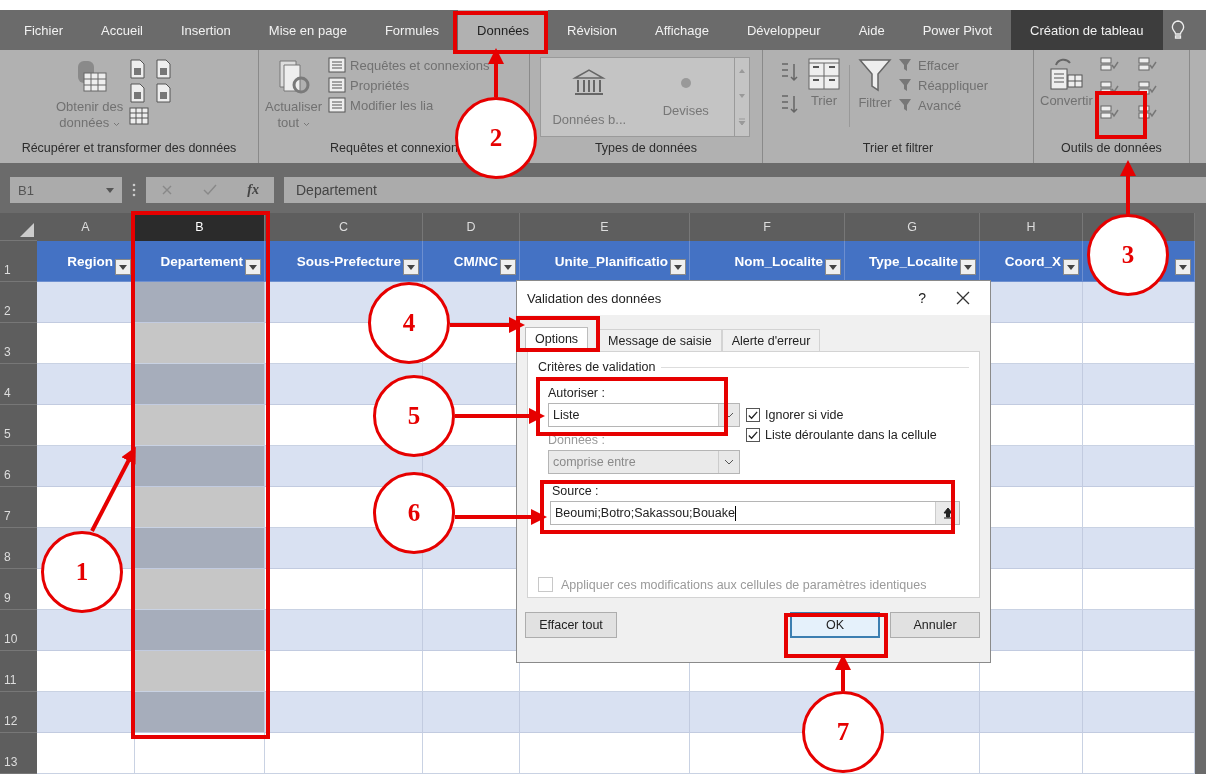 This screenshot has height=774, width=1206. What do you see at coordinates (201, 261) in the screenshot?
I see `column-title: Departement` at bounding box center [201, 261].